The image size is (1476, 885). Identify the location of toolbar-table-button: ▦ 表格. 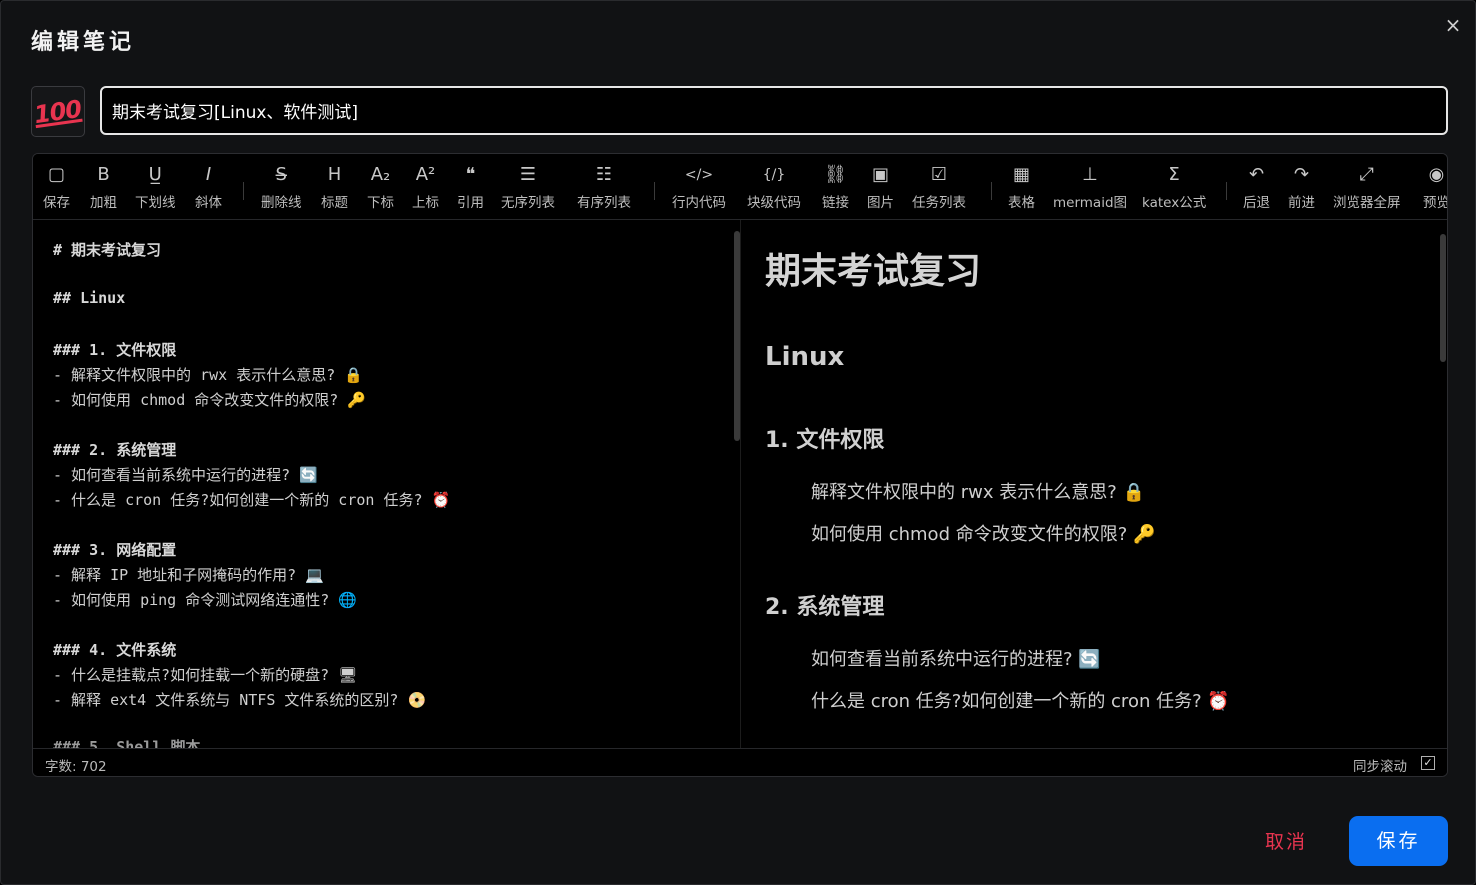
(1021, 188).